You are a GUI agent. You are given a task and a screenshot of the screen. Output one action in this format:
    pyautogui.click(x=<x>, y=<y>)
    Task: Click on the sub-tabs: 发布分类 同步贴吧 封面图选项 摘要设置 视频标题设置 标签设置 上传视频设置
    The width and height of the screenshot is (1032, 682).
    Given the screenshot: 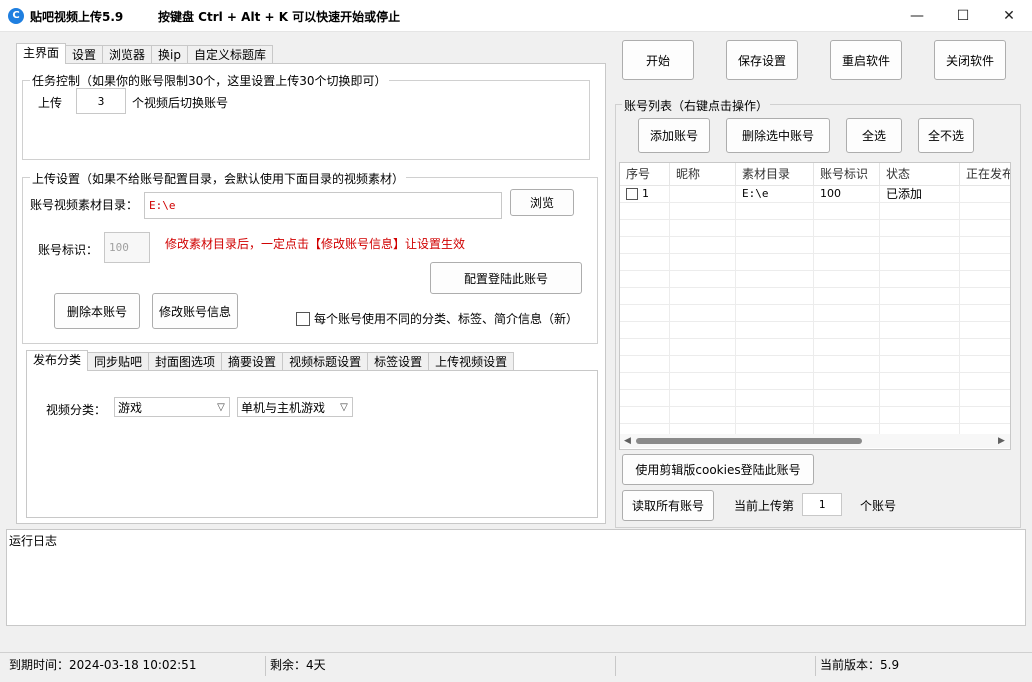 What is the action you would take?
    pyautogui.click(x=270, y=360)
    